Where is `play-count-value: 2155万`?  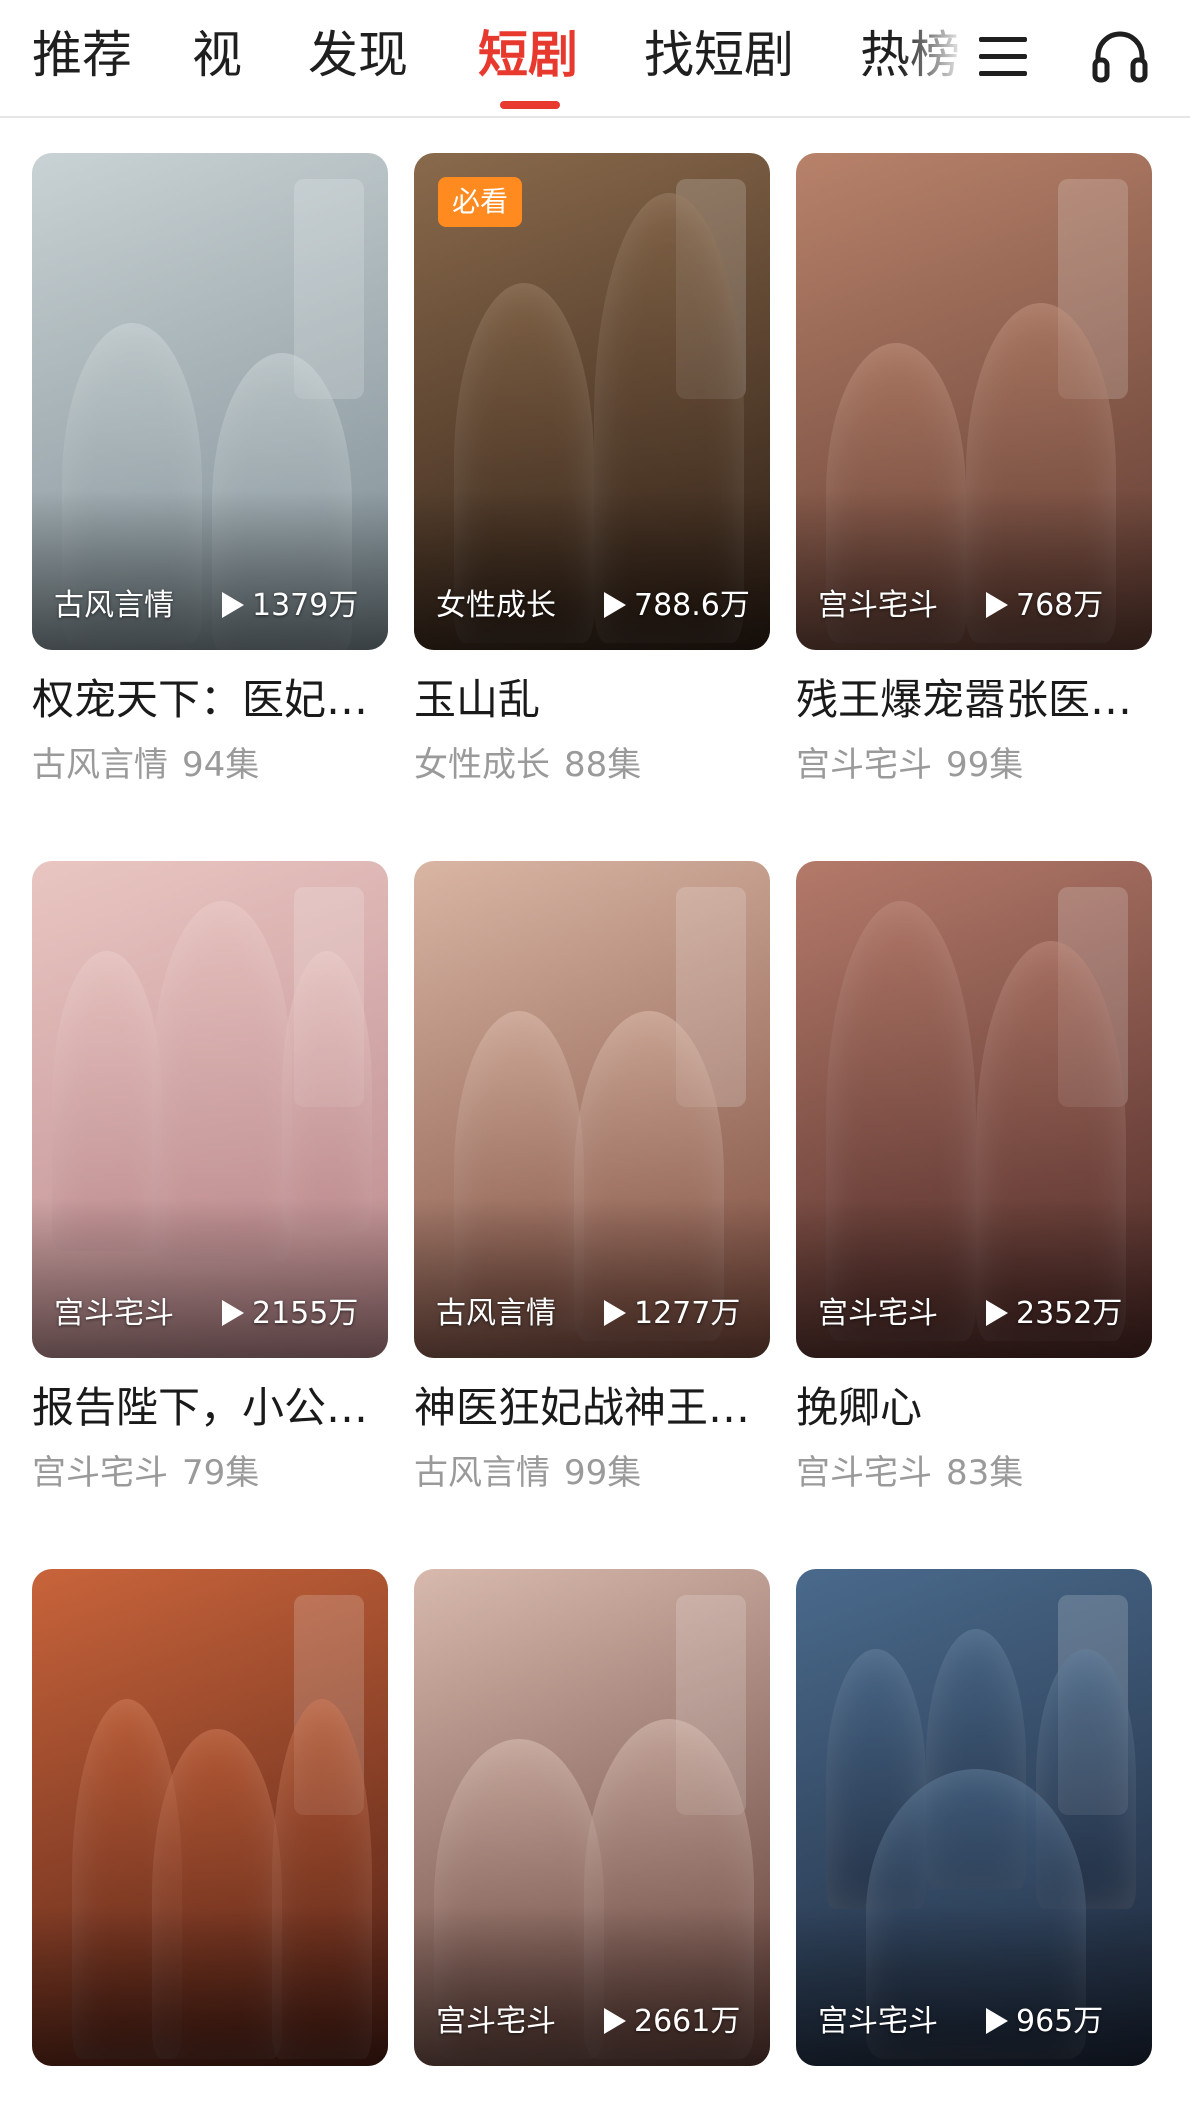 play-count-value: 2155万 is located at coordinates (305, 1313).